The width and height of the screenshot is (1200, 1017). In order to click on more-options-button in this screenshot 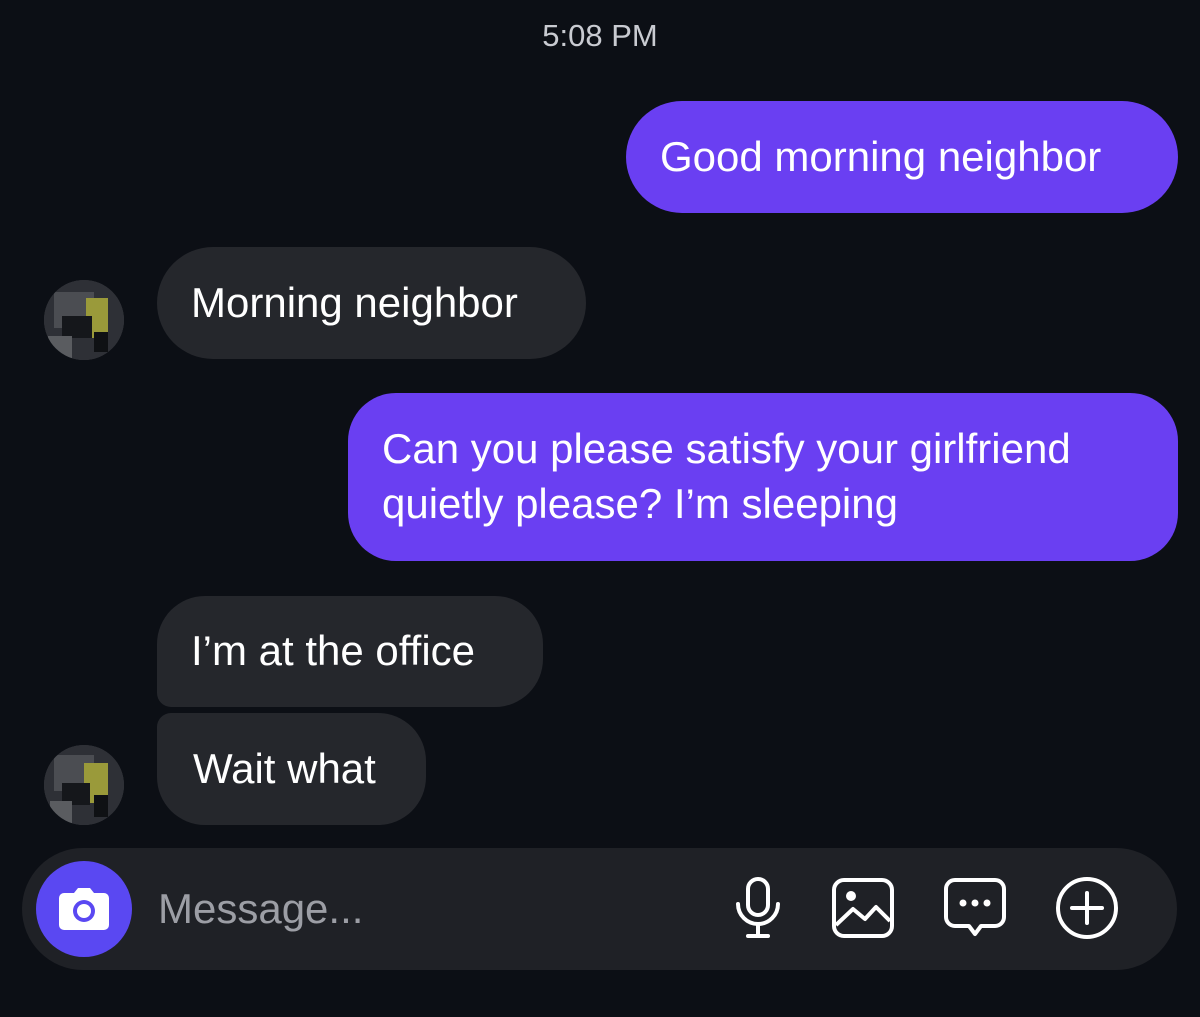, I will do `click(1087, 908)`.